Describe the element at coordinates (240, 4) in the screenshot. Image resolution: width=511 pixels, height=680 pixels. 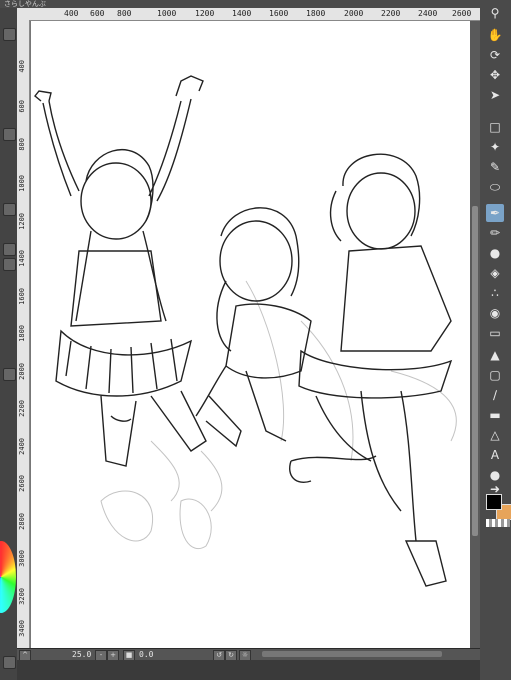
I see `document-tab-strip: さらしやんぶ` at that location.